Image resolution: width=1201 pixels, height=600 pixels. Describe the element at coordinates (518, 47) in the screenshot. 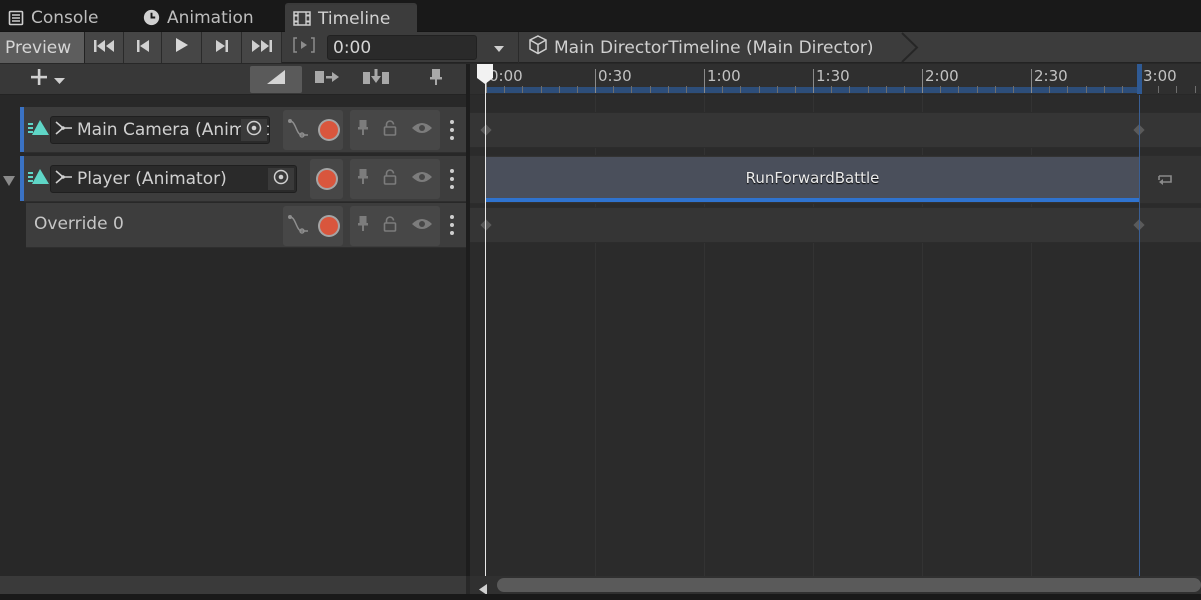

I see `toolbar-divider` at that location.